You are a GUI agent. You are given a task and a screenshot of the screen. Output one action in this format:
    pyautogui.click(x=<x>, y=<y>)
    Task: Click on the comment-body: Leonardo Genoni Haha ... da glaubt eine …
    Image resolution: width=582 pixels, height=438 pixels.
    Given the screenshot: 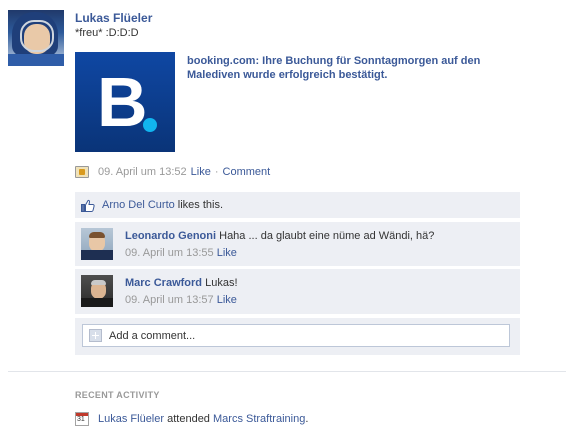 What is the action you would take?
    pyautogui.click(x=315, y=236)
    